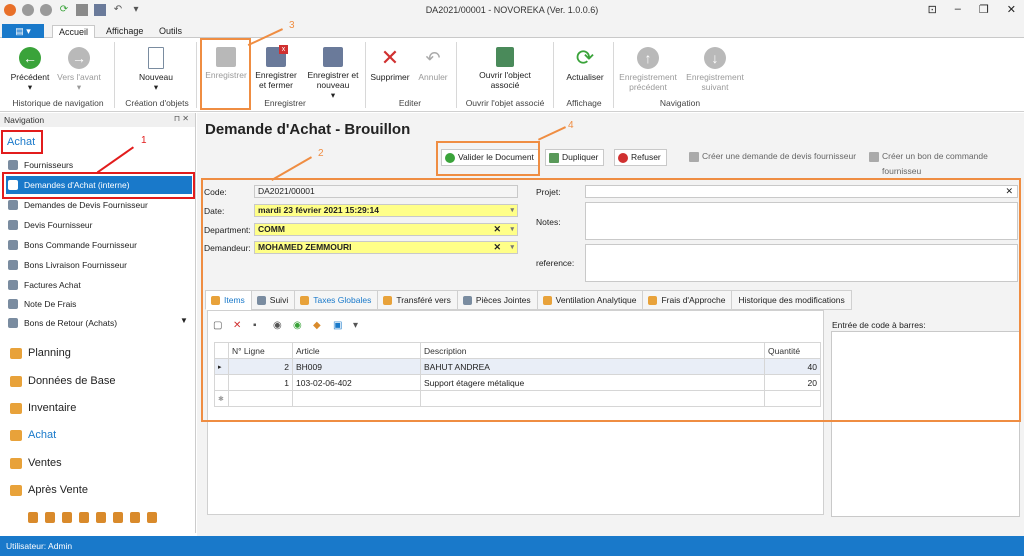 The width and height of the screenshot is (1024, 556). I want to click on group-affichage: Affichage, so click(584, 103).